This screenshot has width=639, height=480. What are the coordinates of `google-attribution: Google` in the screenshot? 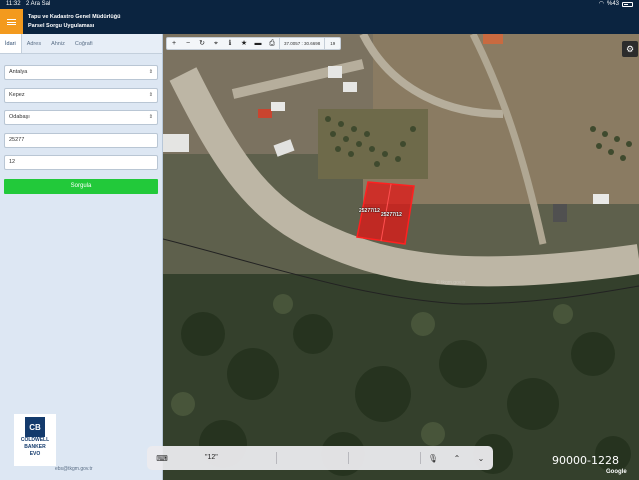 It's located at (616, 472).